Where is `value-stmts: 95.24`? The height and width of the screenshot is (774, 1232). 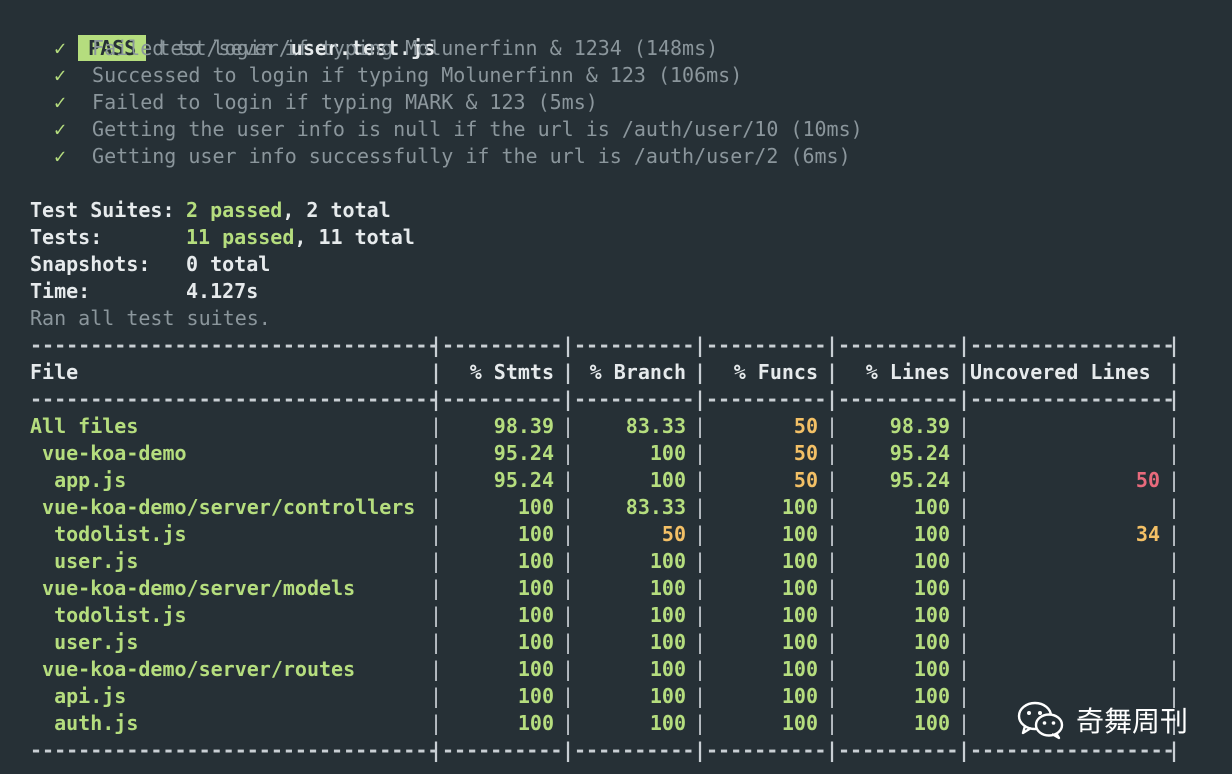
value-stmts: 95.24 is located at coordinates (523, 453).